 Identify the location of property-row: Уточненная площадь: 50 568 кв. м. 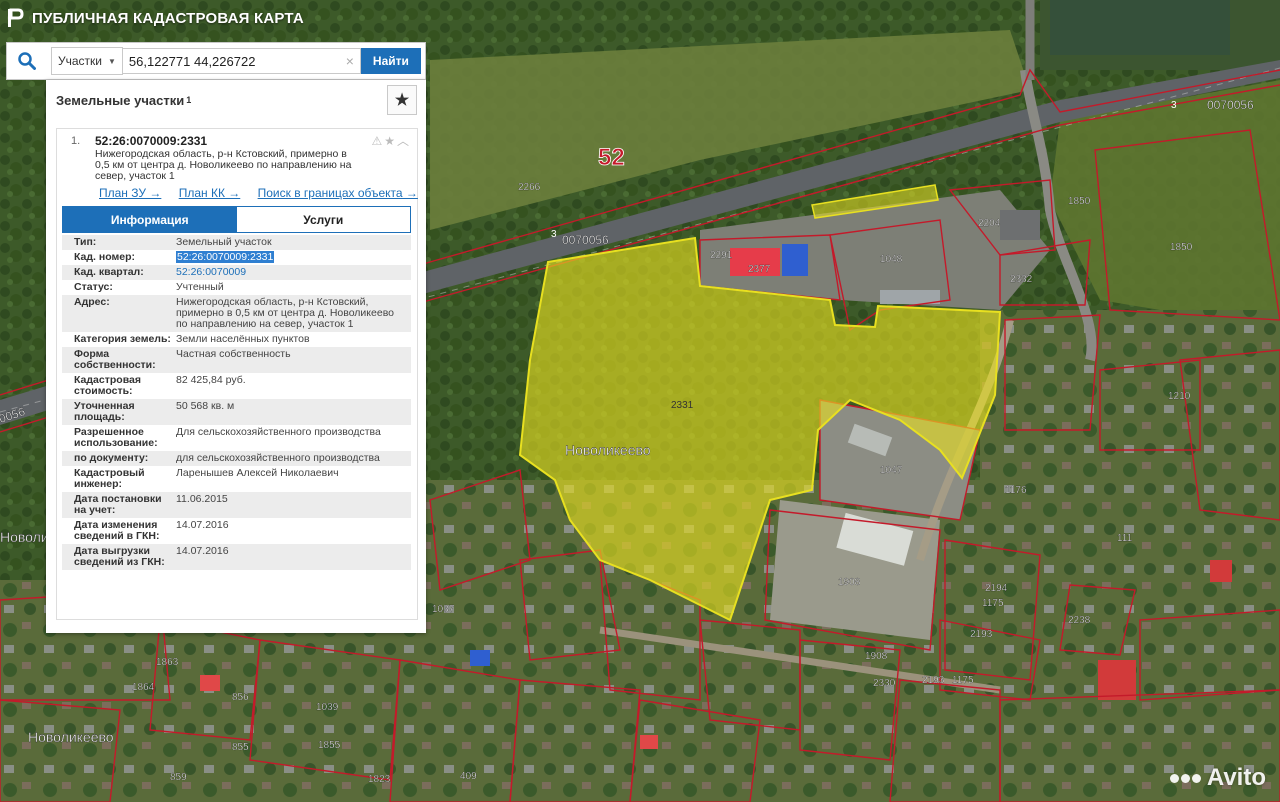
(236, 412).